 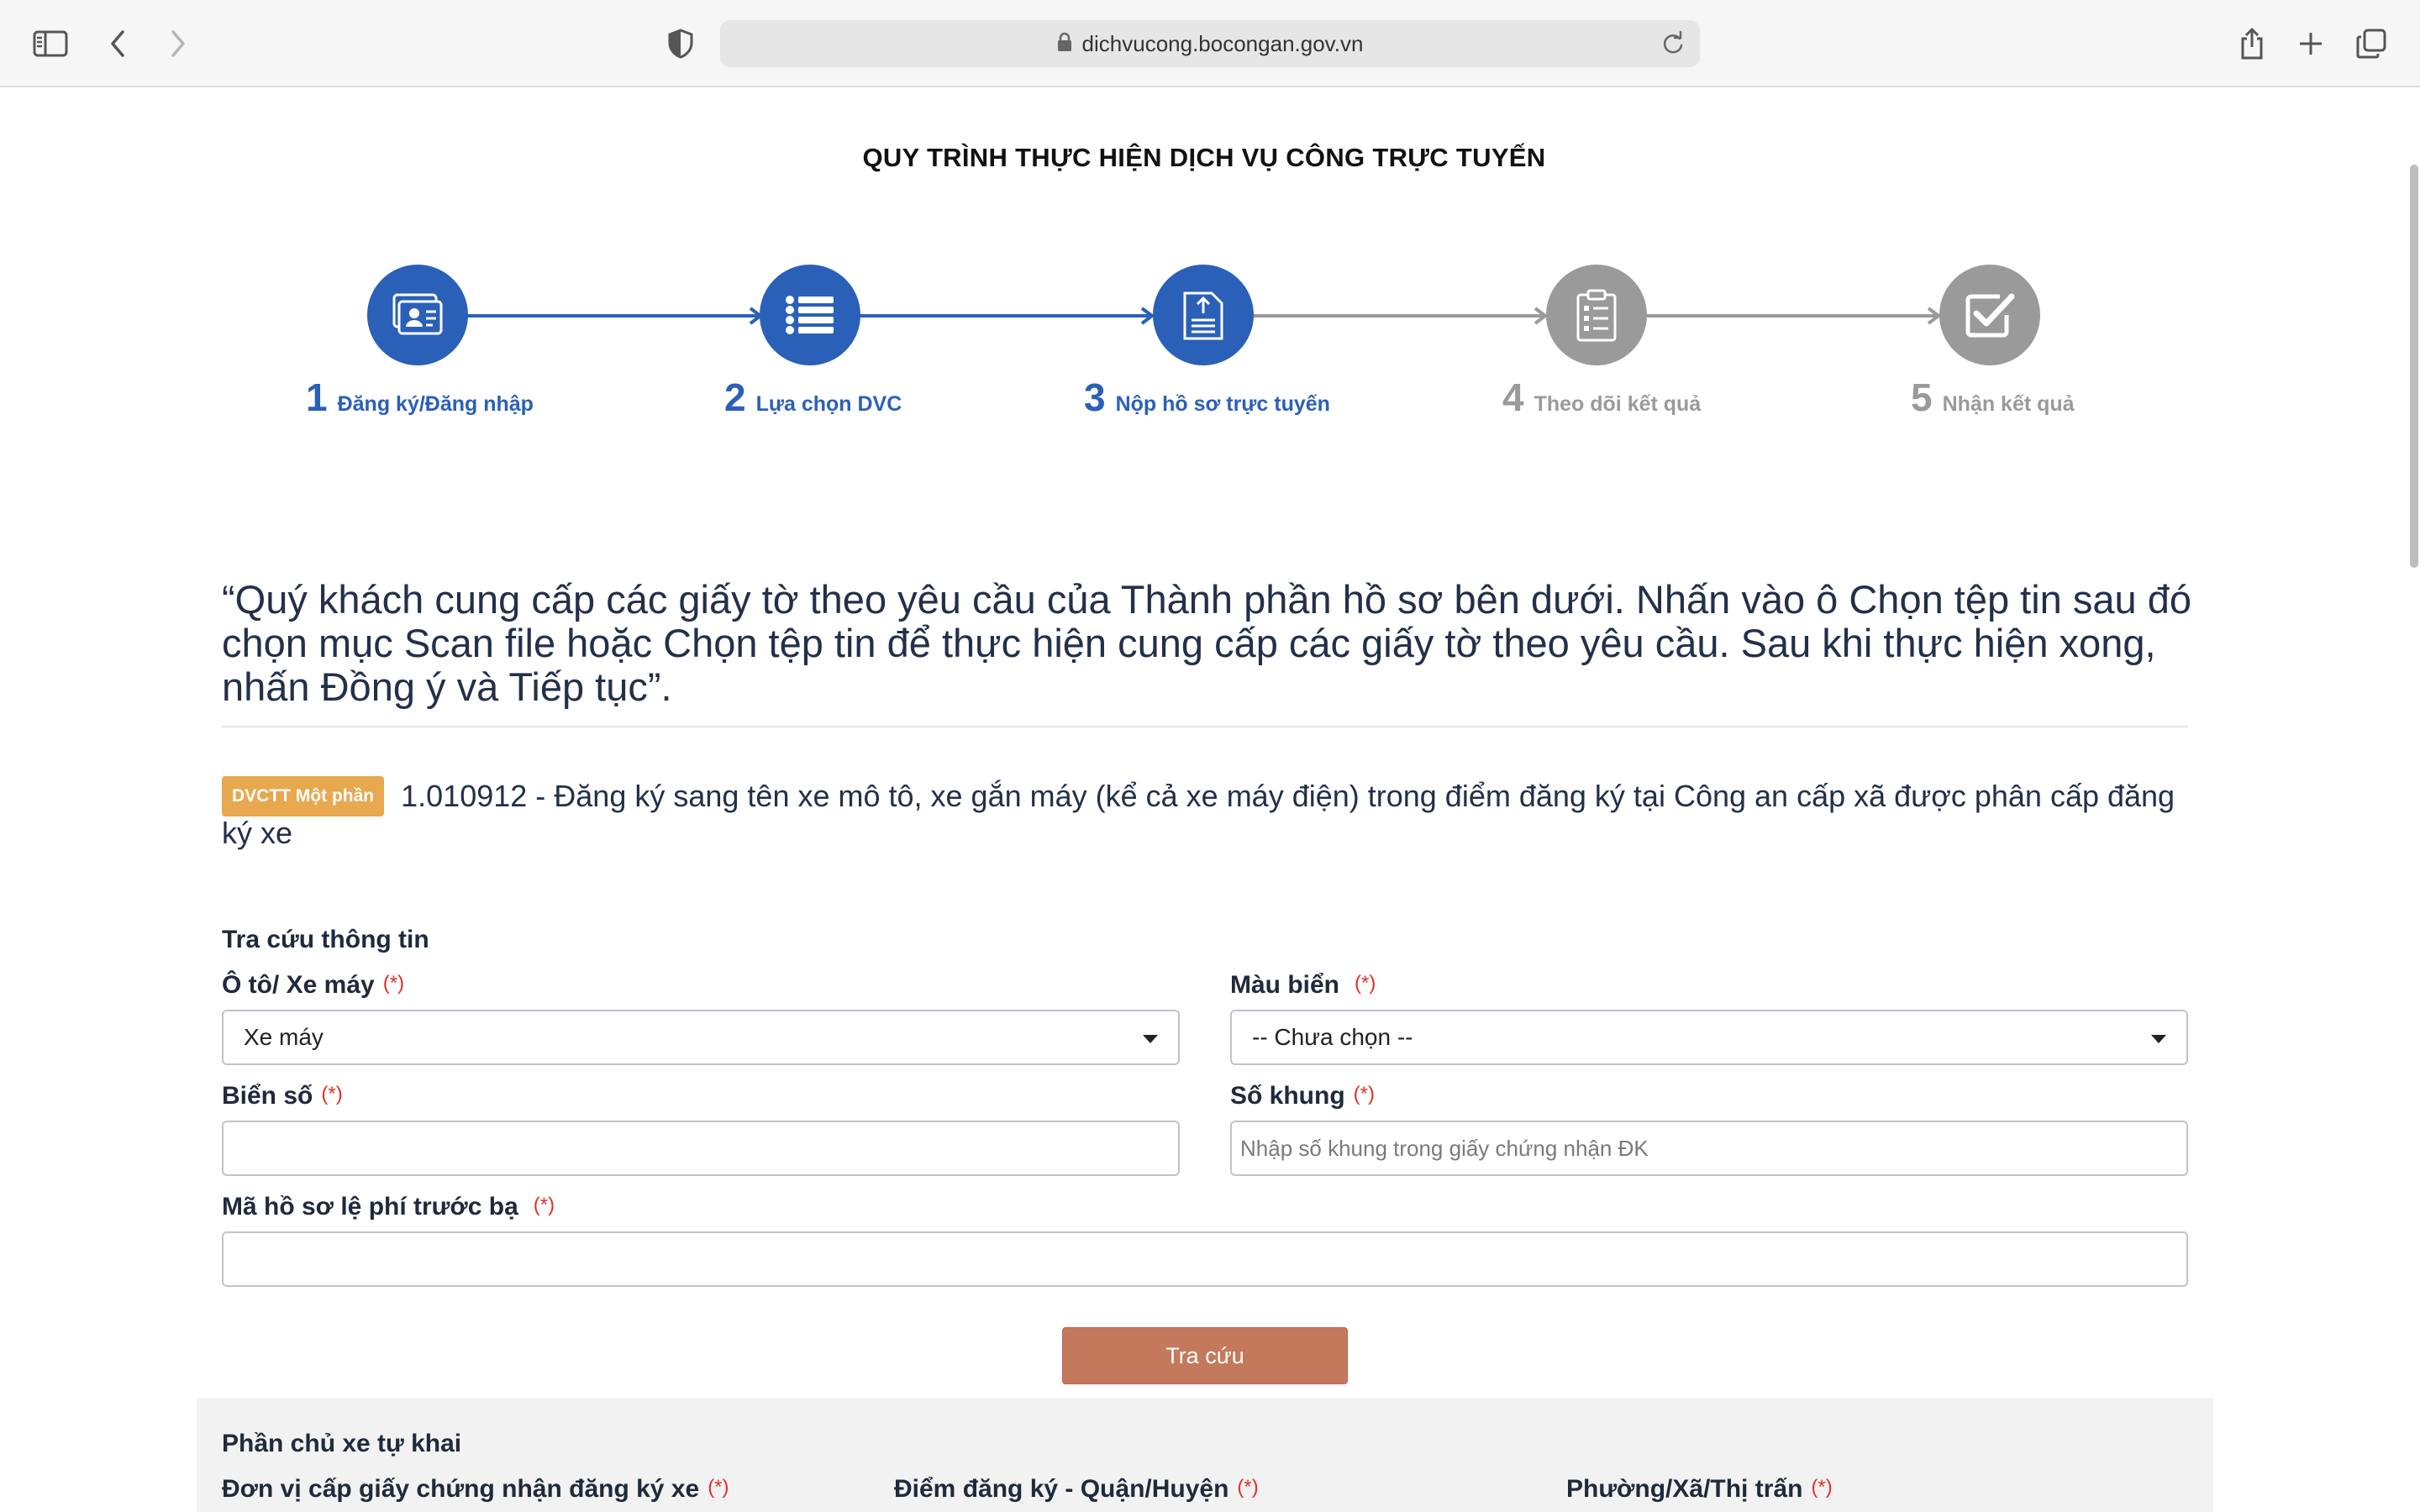 I want to click on district-label: Điểm đăng ký - Quận/Huyện (*), so click(x=1076, y=1489).